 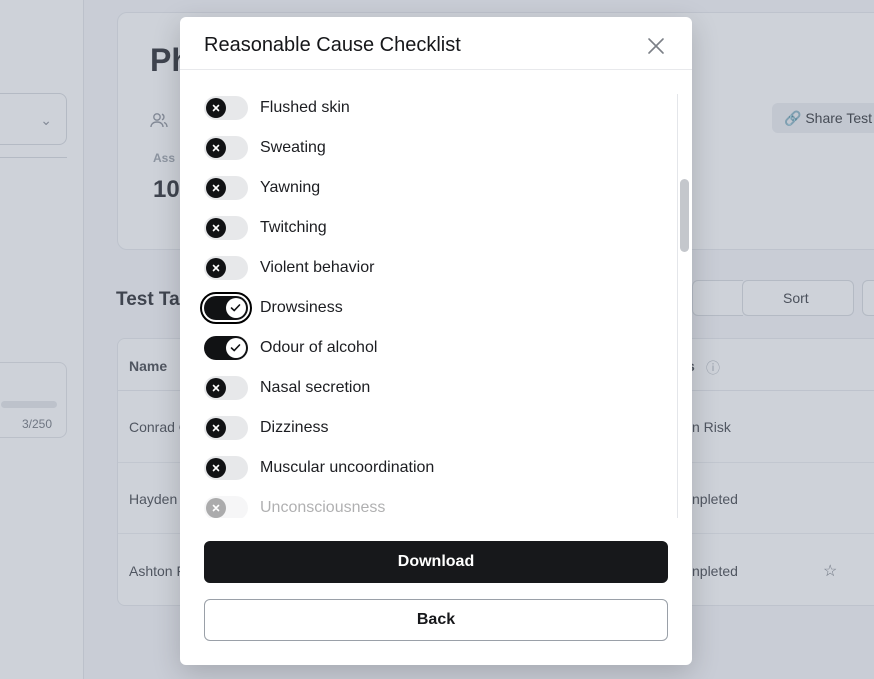 I want to click on close-icon, so click(x=656, y=46).